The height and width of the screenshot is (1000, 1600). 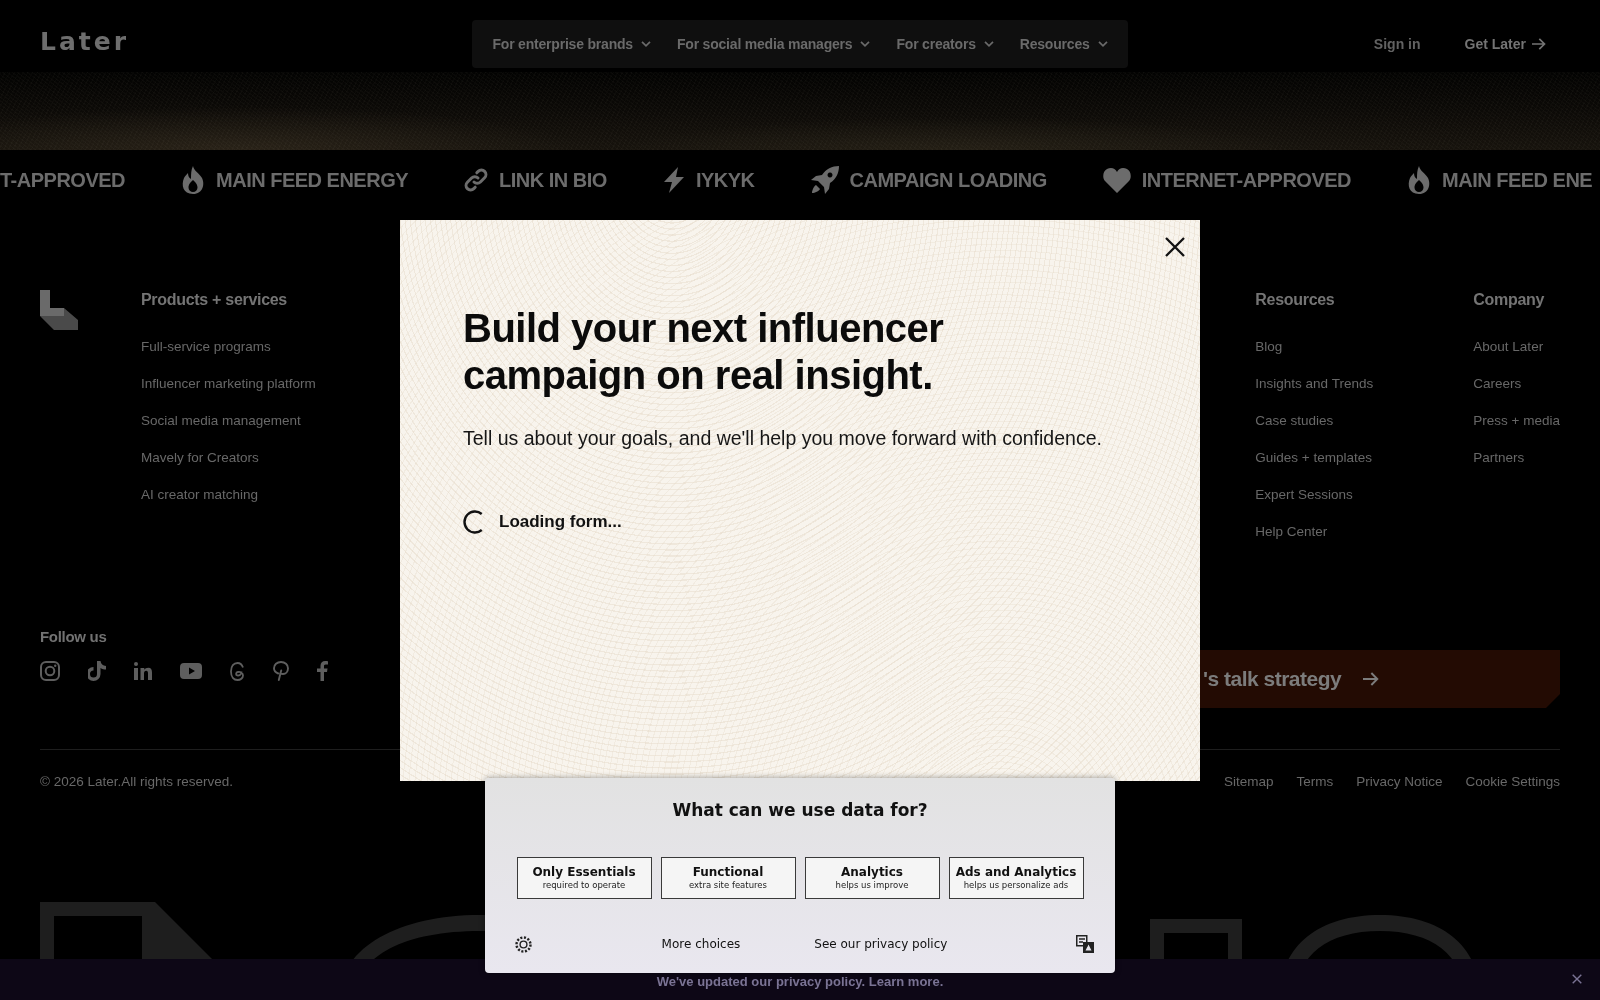 What do you see at coordinates (1516, 421) in the screenshot?
I see `footer-link: Press + media` at bounding box center [1516, 421].